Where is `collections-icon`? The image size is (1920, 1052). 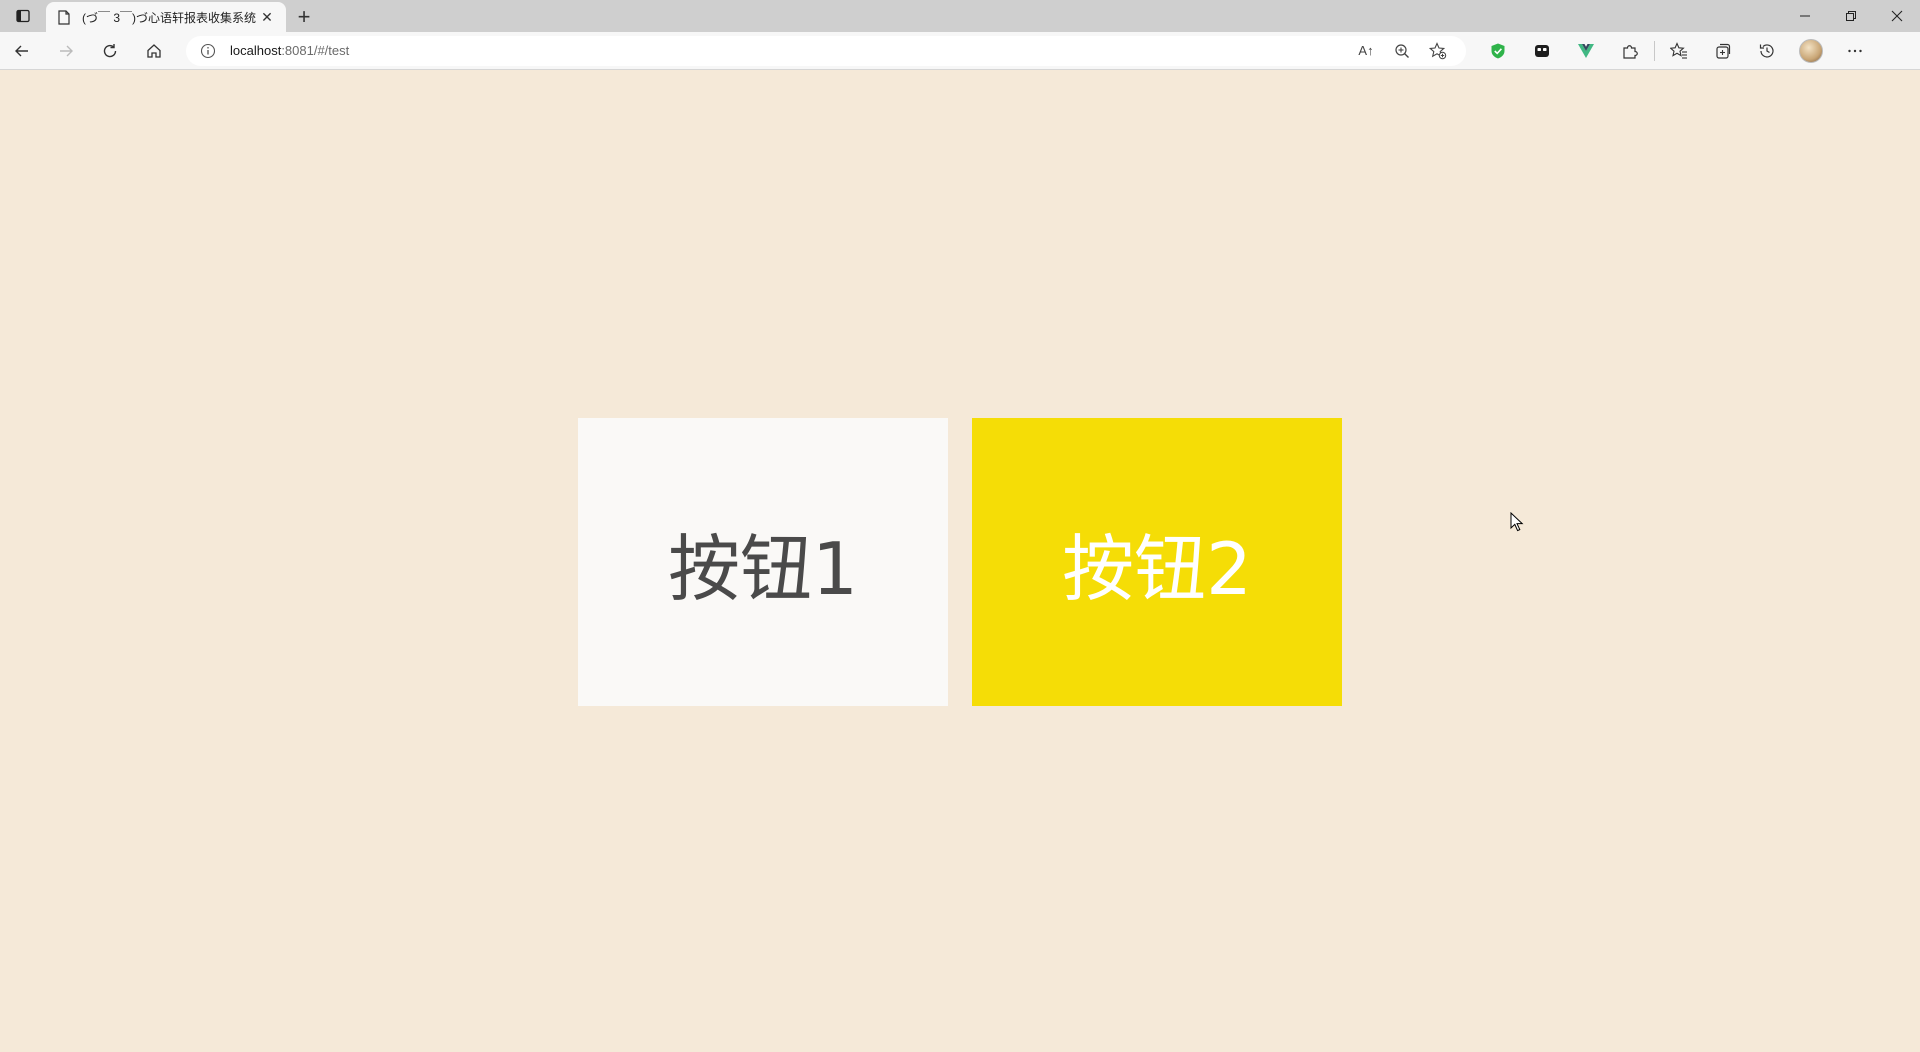
collections-icon is located at coordinates (1723, 51).